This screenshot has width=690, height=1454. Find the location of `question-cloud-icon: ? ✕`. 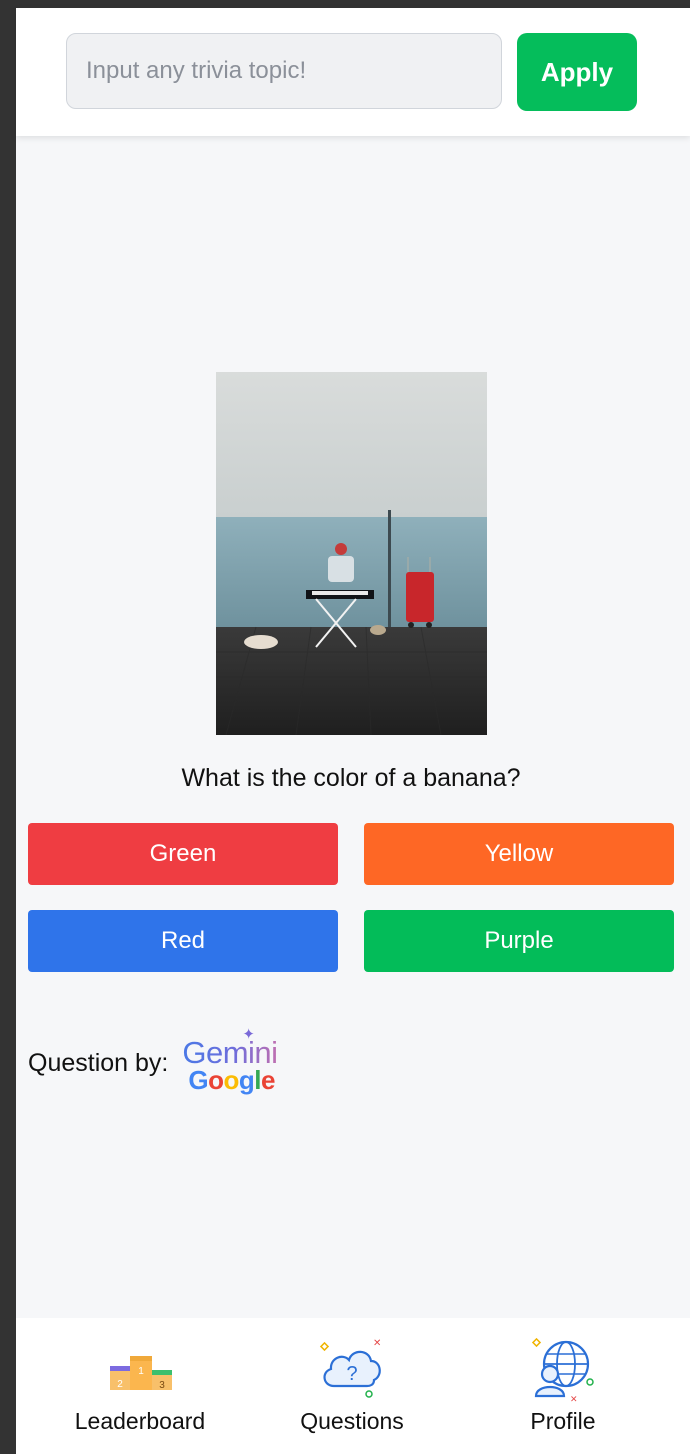

question-cloud-icon: ? ✕ is located at coordinates (352, 1369).